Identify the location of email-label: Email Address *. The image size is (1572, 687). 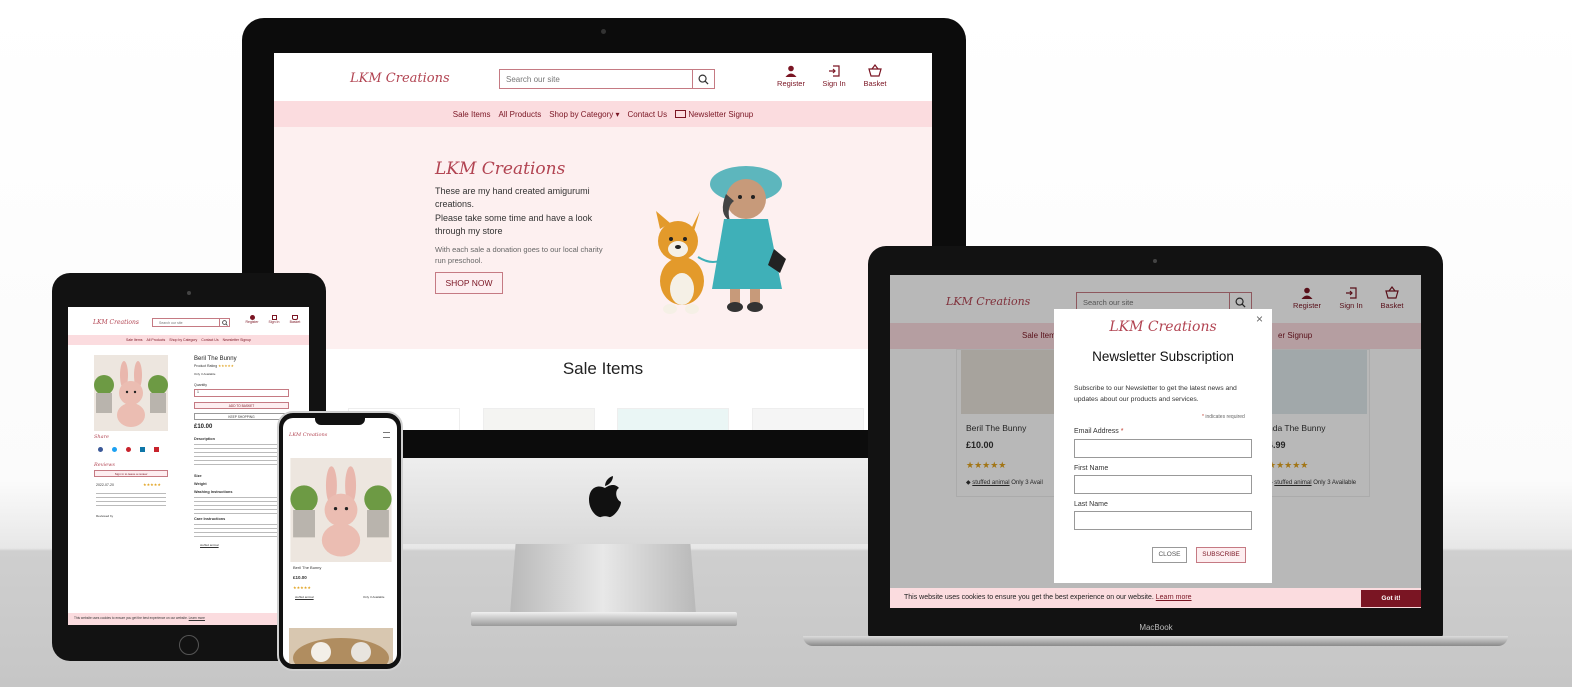
(1098, 431).